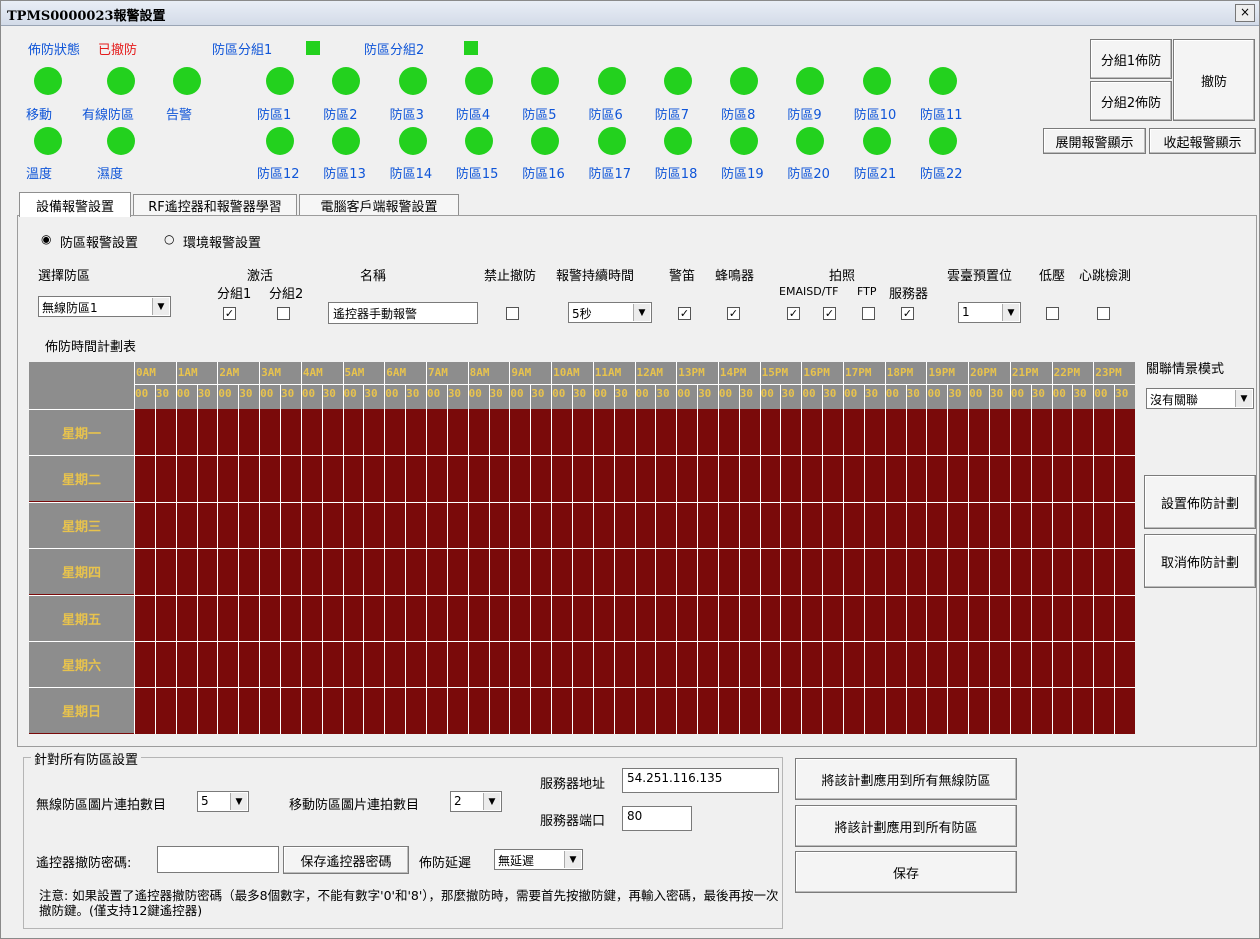 Image resolution: width=1260 pixels, height=939 pixels. I want to click on server-address-input: 54.251.116.135, so click(700, 780).